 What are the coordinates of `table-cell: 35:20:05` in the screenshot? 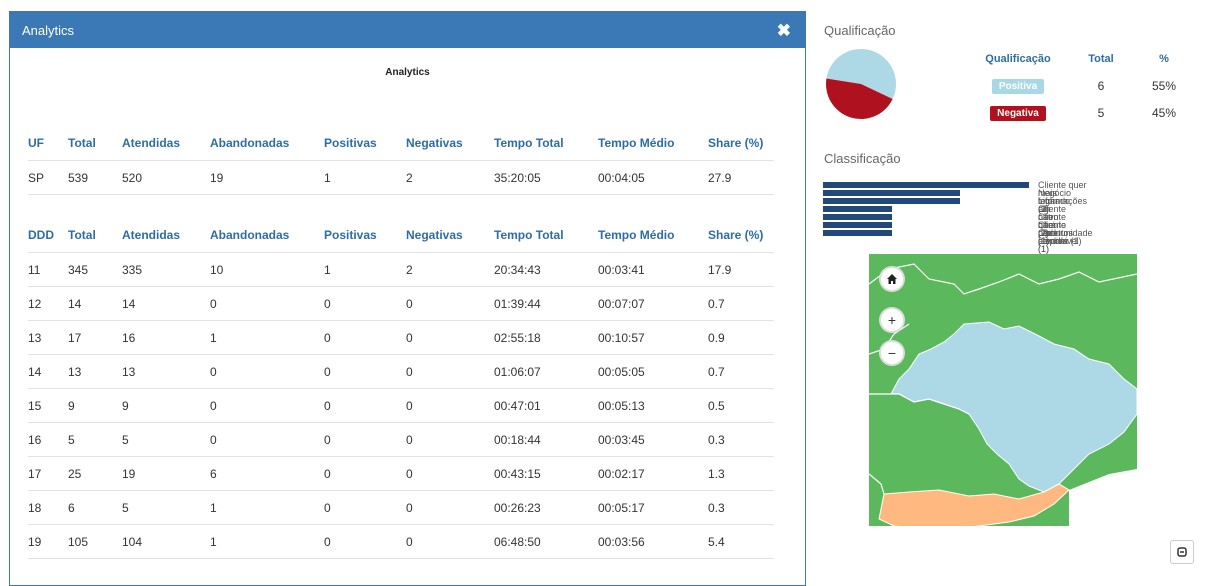 It's located at (546, 177).